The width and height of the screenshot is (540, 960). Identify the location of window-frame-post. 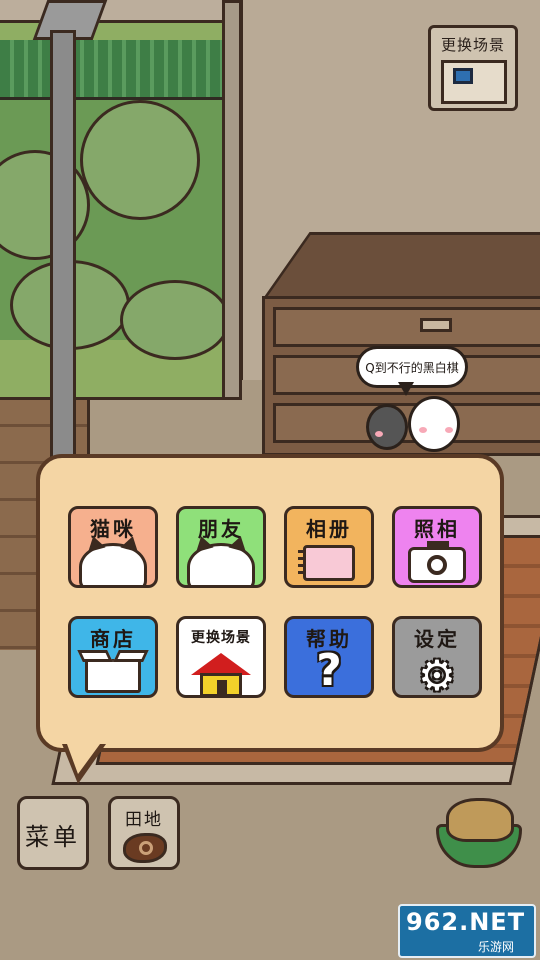
(63, 250).